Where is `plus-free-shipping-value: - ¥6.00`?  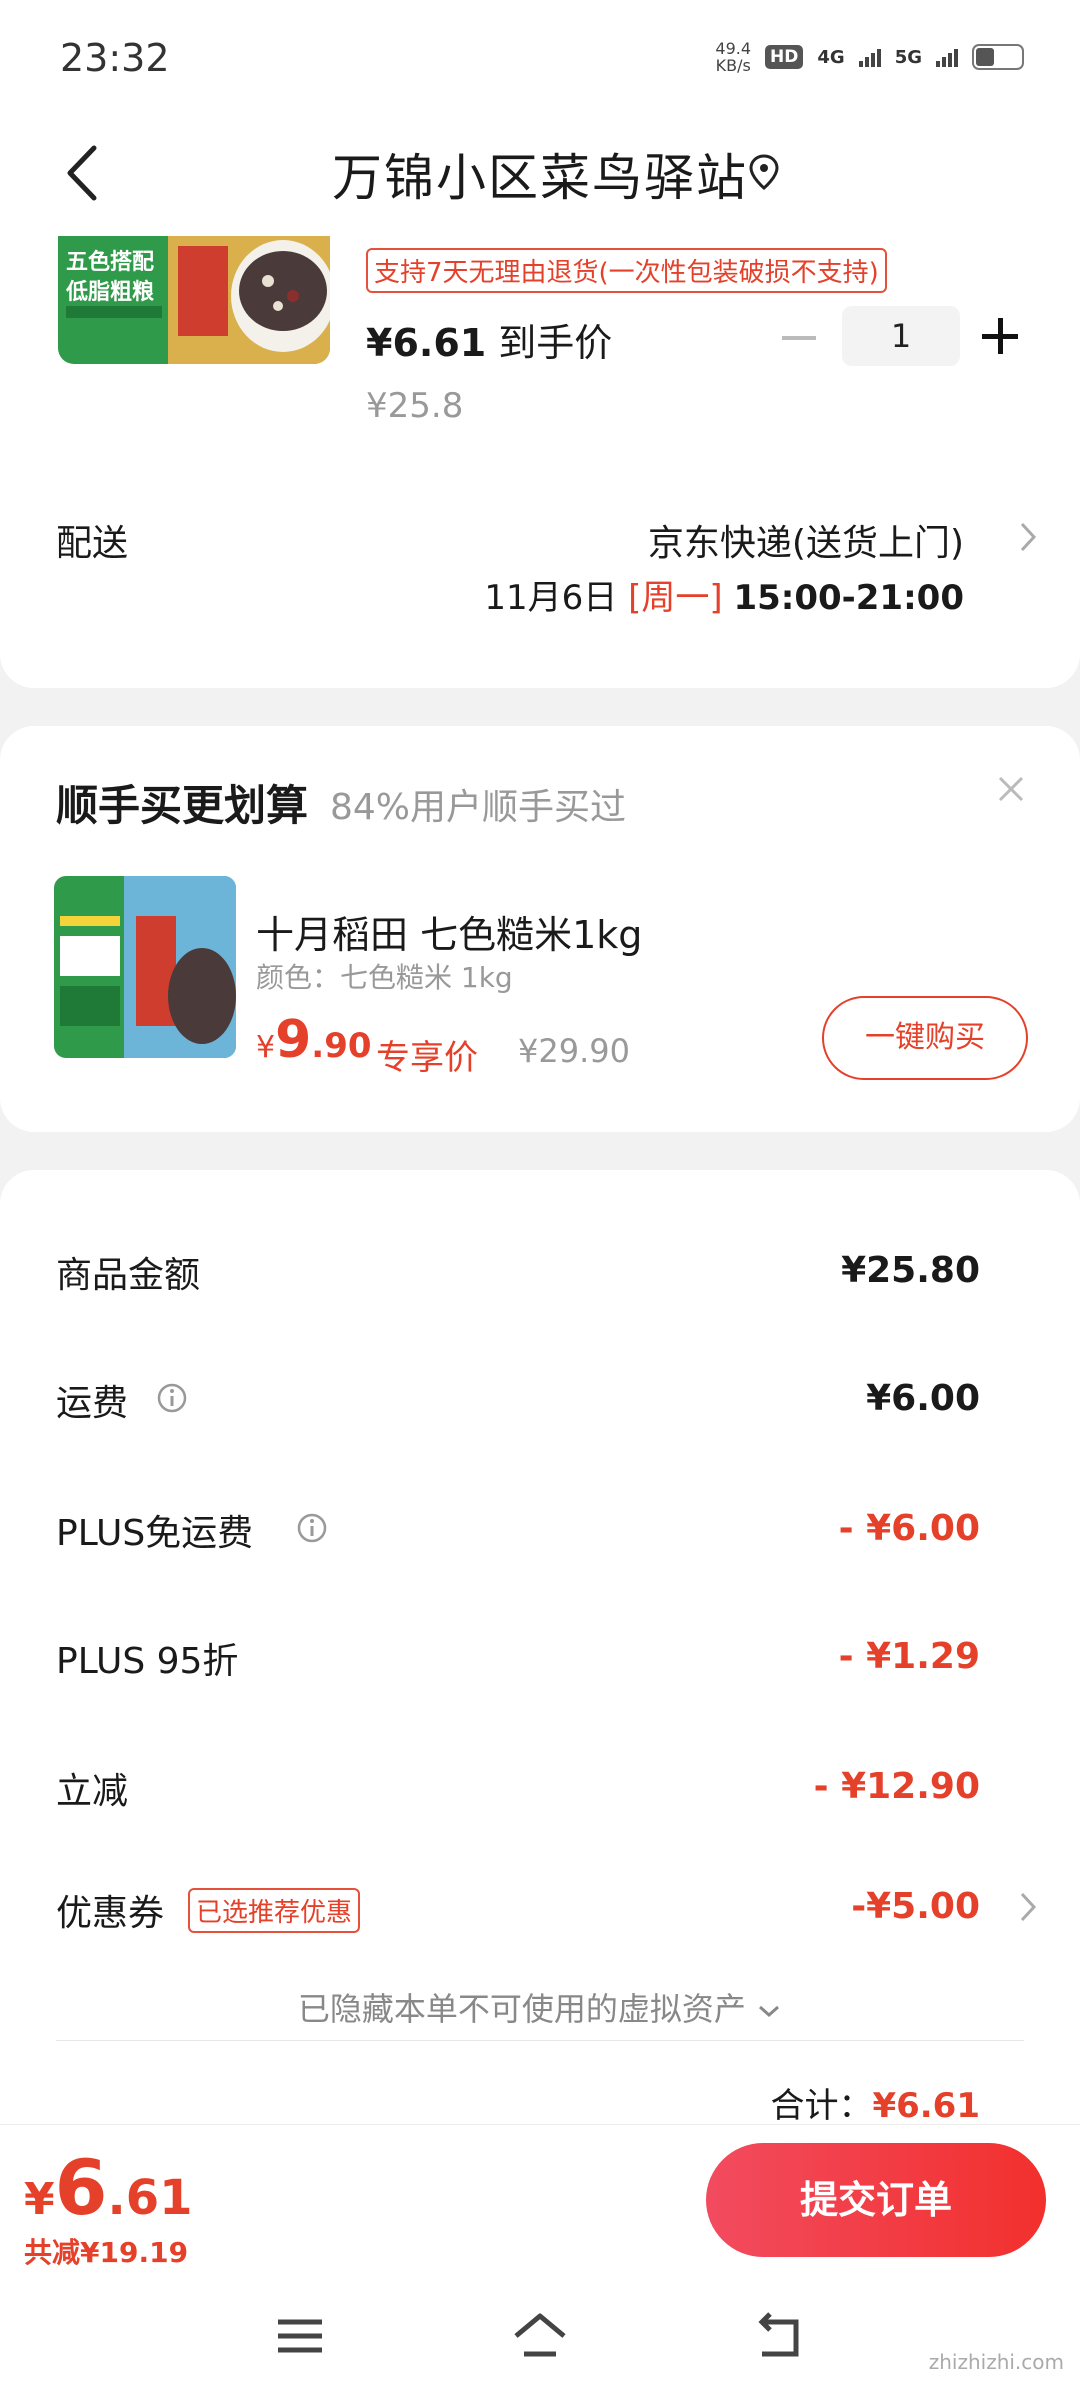 plus-free-shipping-value: - ¥6.00 is located at coordinates (909, 1528).